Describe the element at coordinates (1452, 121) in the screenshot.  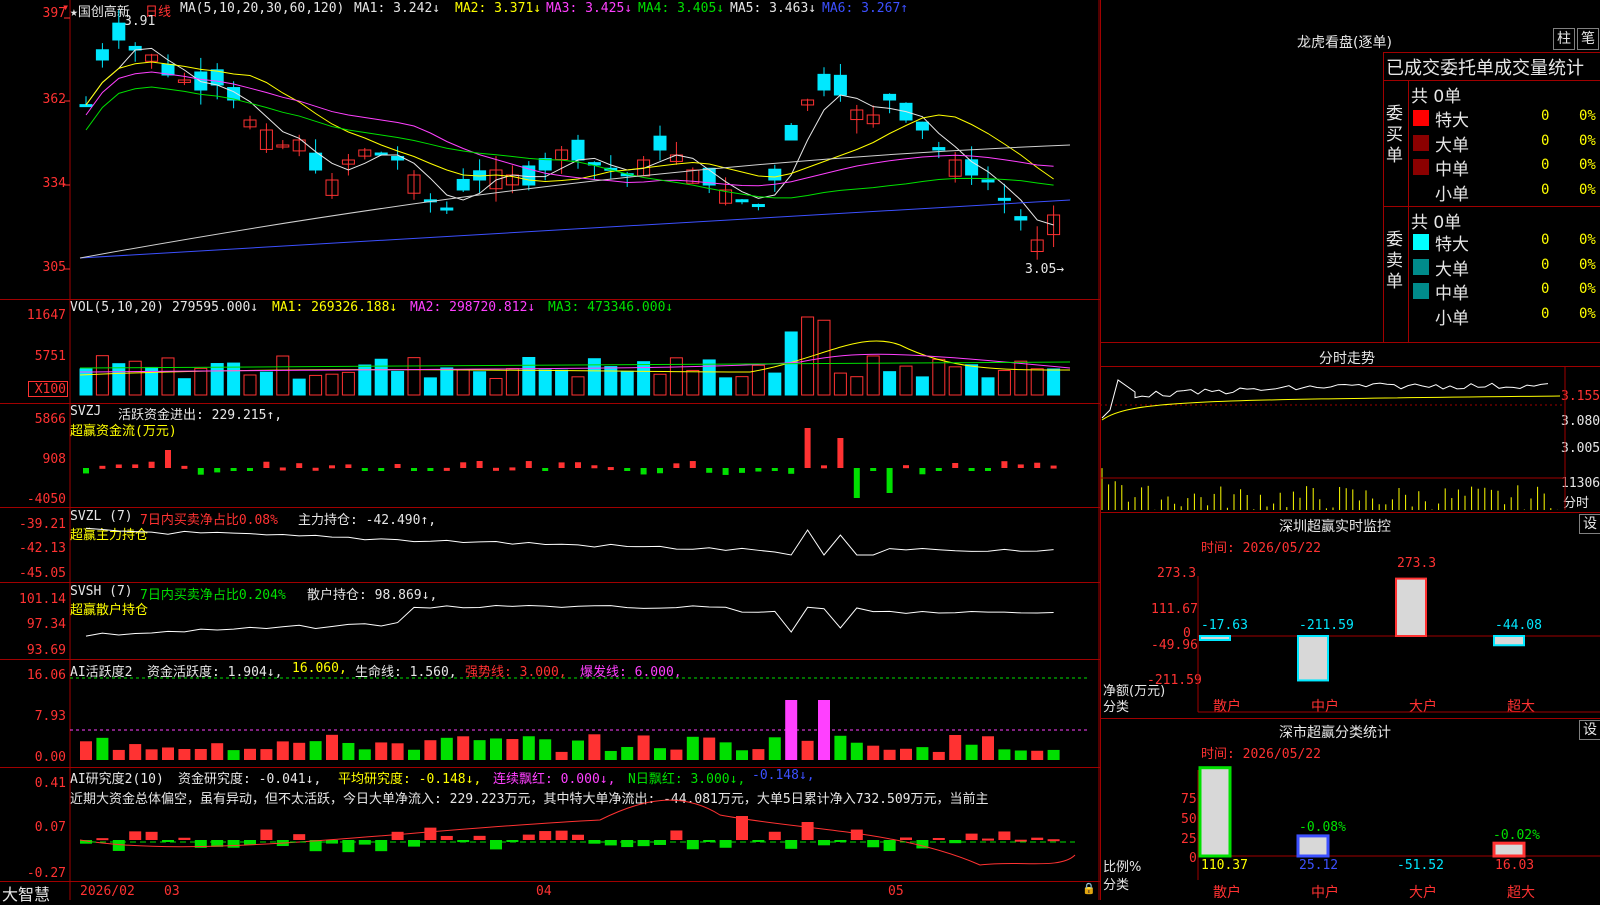
I see `order-type-label: 特大` at that location.